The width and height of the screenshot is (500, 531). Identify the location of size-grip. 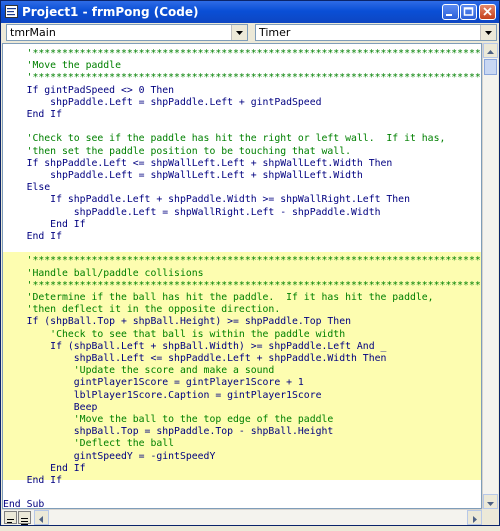
(490, 517).